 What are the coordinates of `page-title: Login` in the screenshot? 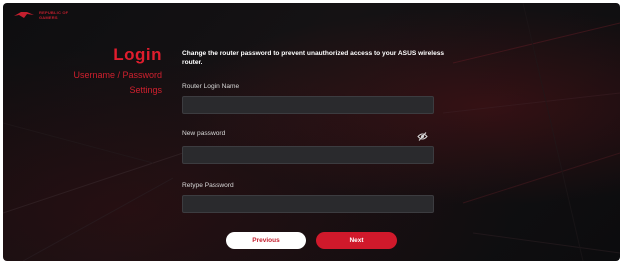 It's located at (137, 54).